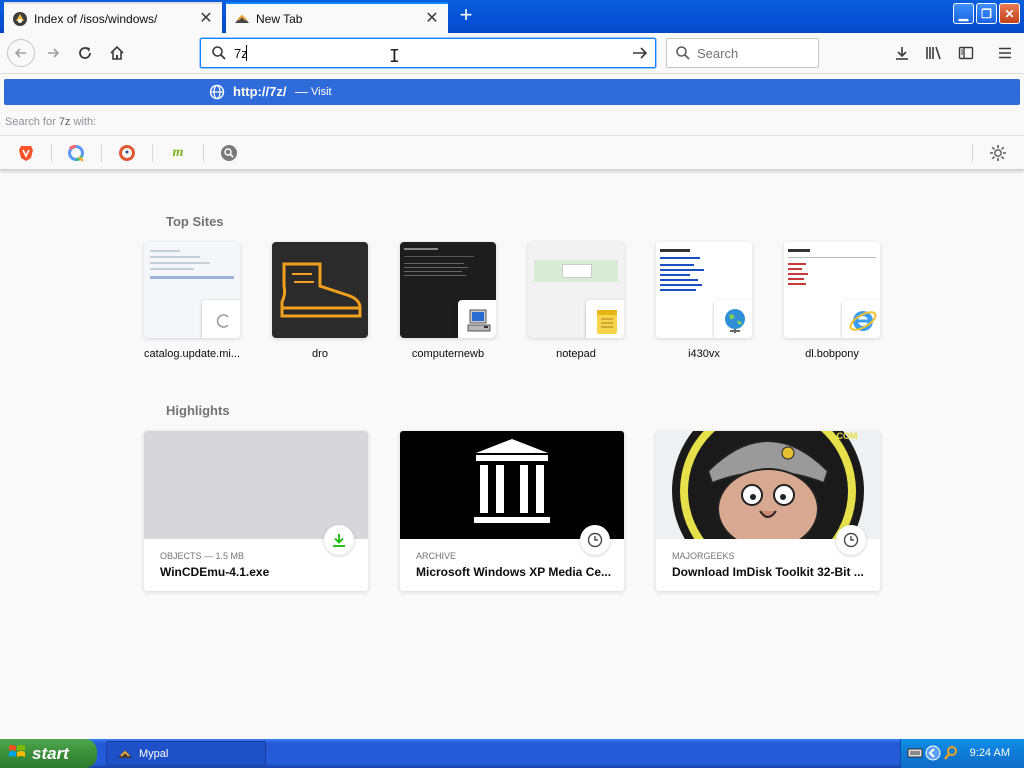  What do you see at coordinates (320, 354) in the screenshot?
I see `site-label: dro` at bounding box center [320, 354].